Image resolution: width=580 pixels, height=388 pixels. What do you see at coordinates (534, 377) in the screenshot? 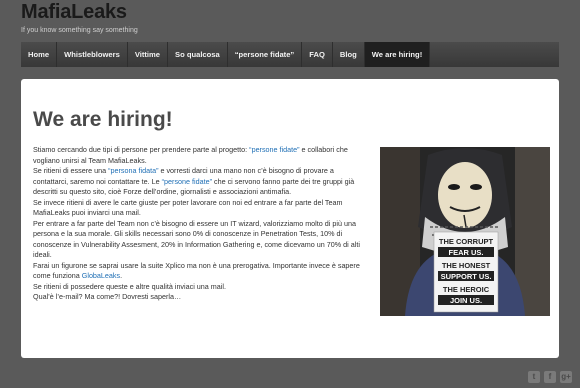
I see `twitter-icon: t` at bounding box center [534, 377].